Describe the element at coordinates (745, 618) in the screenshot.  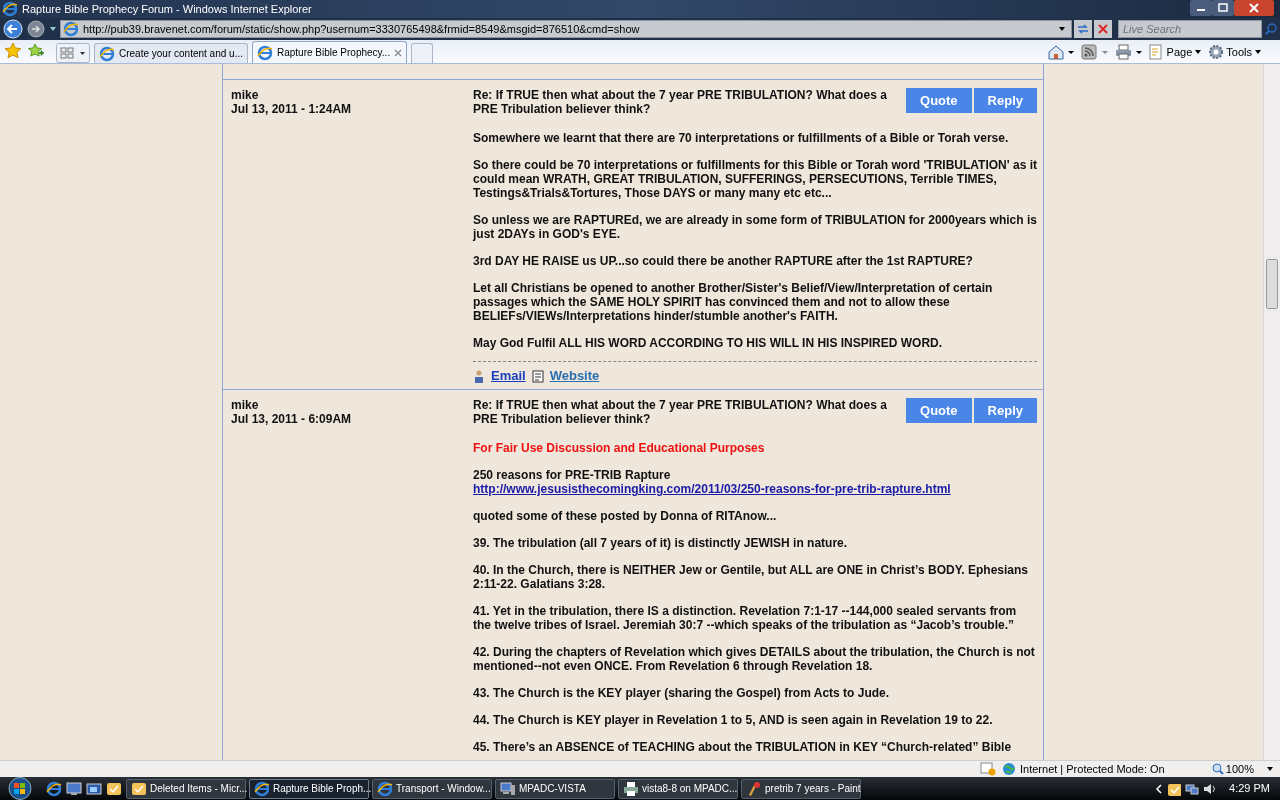
I see `post-paragraph: 41. Yet in the tribulation, there IS a distinction. Revelation 7:1-17 --144,000 sealed servants from the twelve tribes of Israel. Jeremiah 30:7 --which speaks of the tribulation as “Jacob’s trouble.”` at that location.